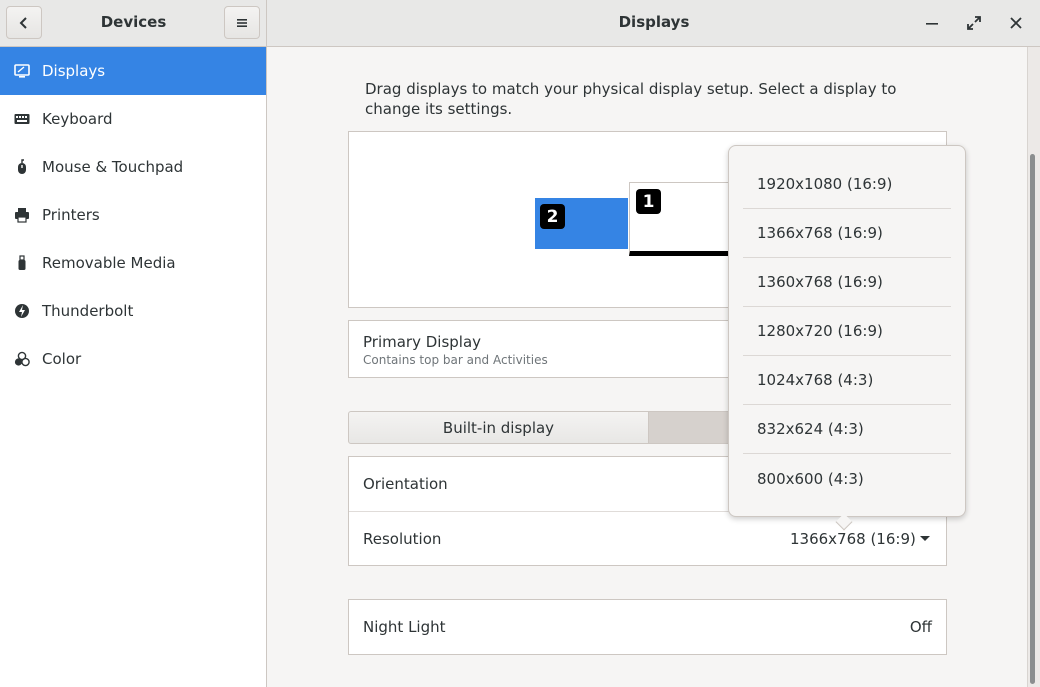  What do you see at coordinates (133, 359) in the screenshot?
I see `sidebar-item-color: Color` at bounding box center [133, 359].